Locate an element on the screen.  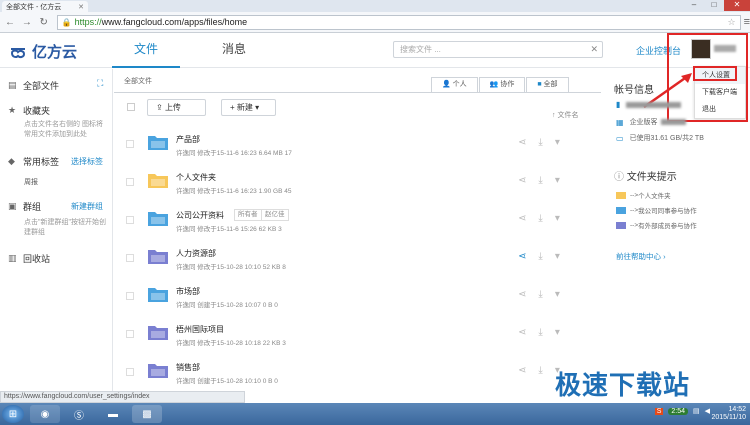
forward-icon: → is located at coordinates (27, 22).